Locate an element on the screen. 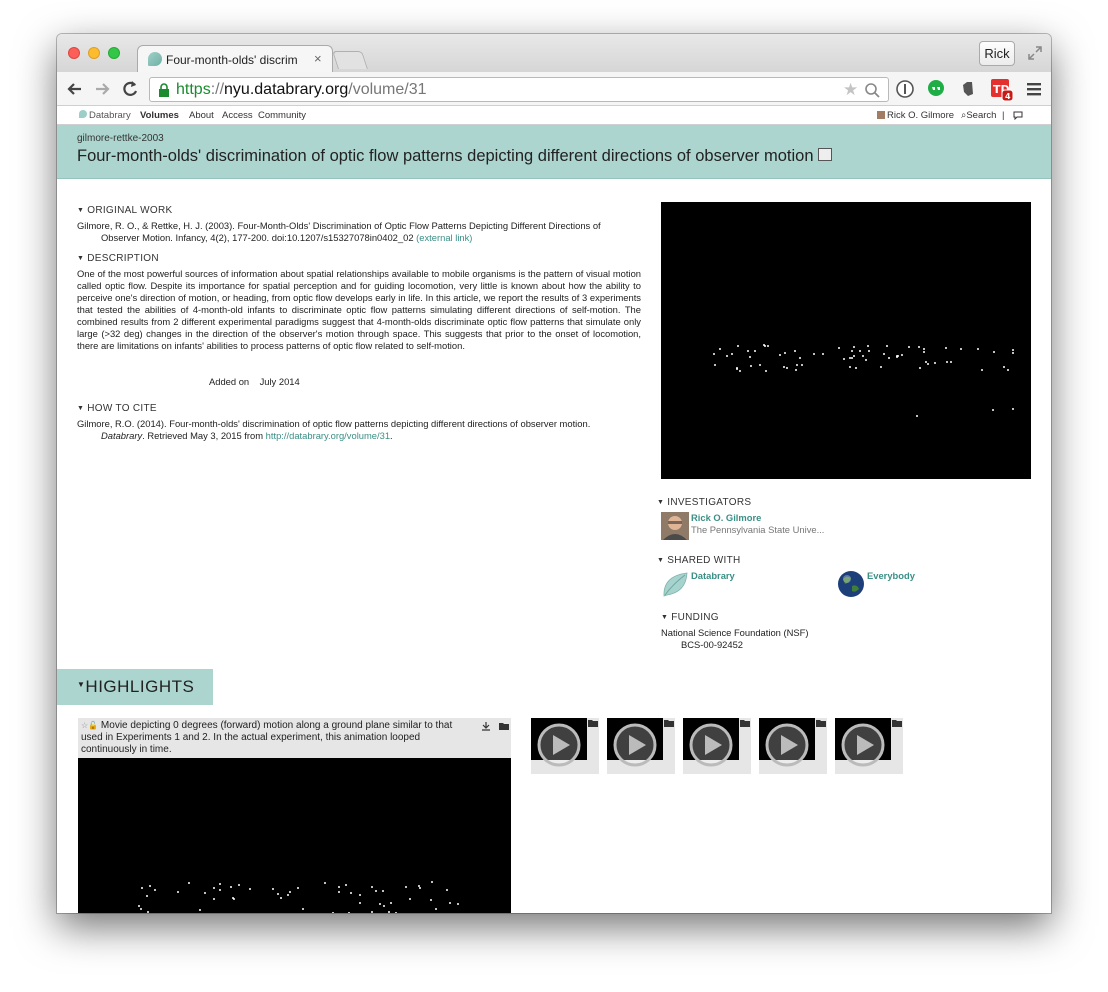 The image size is (1108, 992). tab-title: Four-month-olds' discrim is located at coordinates (232, 60).